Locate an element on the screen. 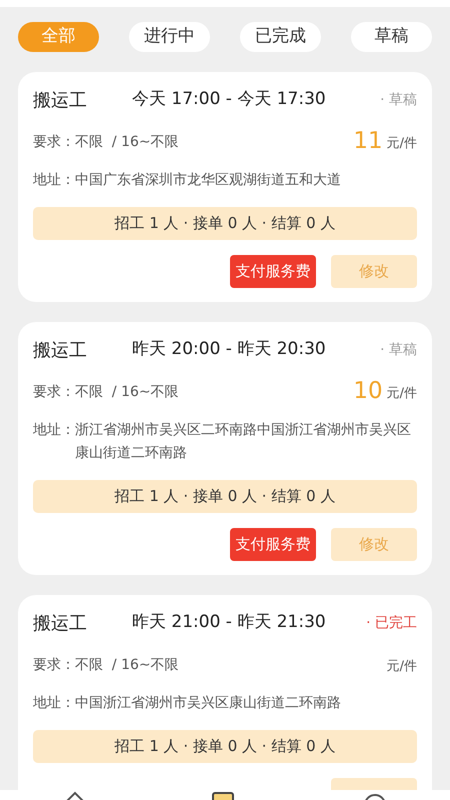 Image resolution: width=450 pixels, height=800 pixels. price-value: 11 is located at coordinates (368, 141).